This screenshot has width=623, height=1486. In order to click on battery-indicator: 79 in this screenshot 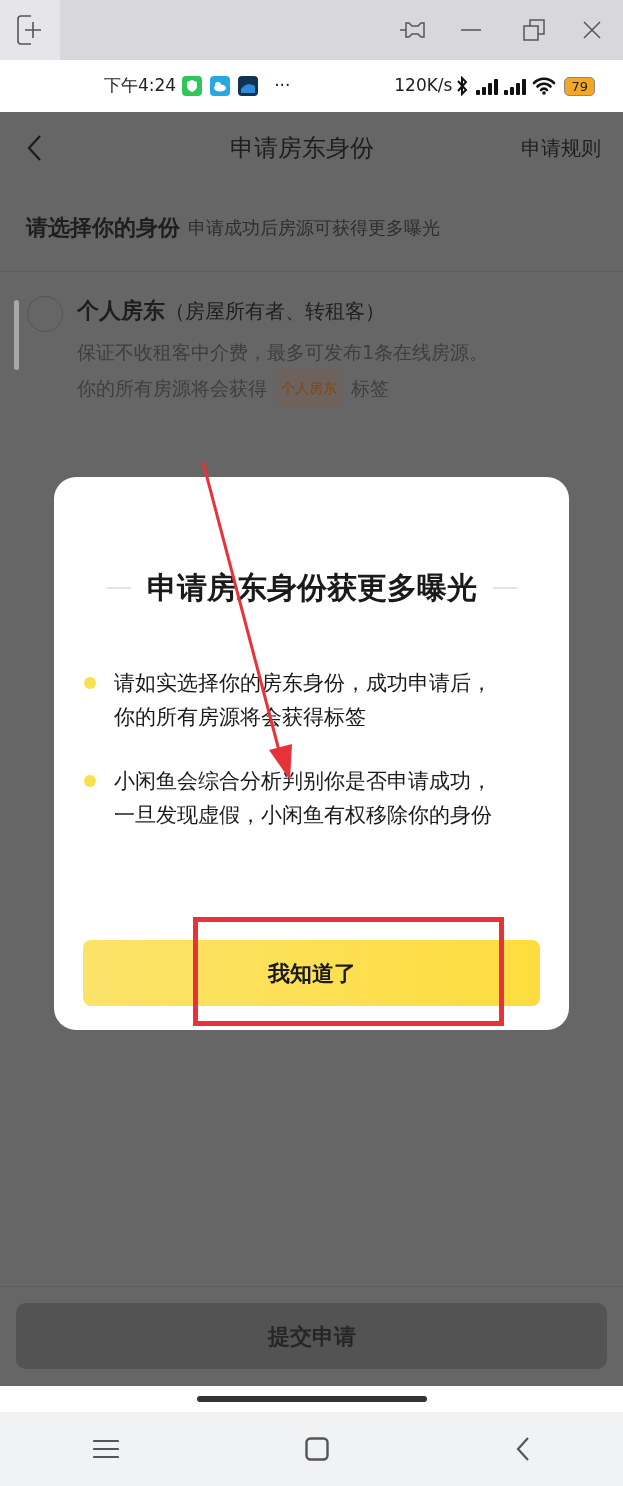, I will do `click(579, 86)`.